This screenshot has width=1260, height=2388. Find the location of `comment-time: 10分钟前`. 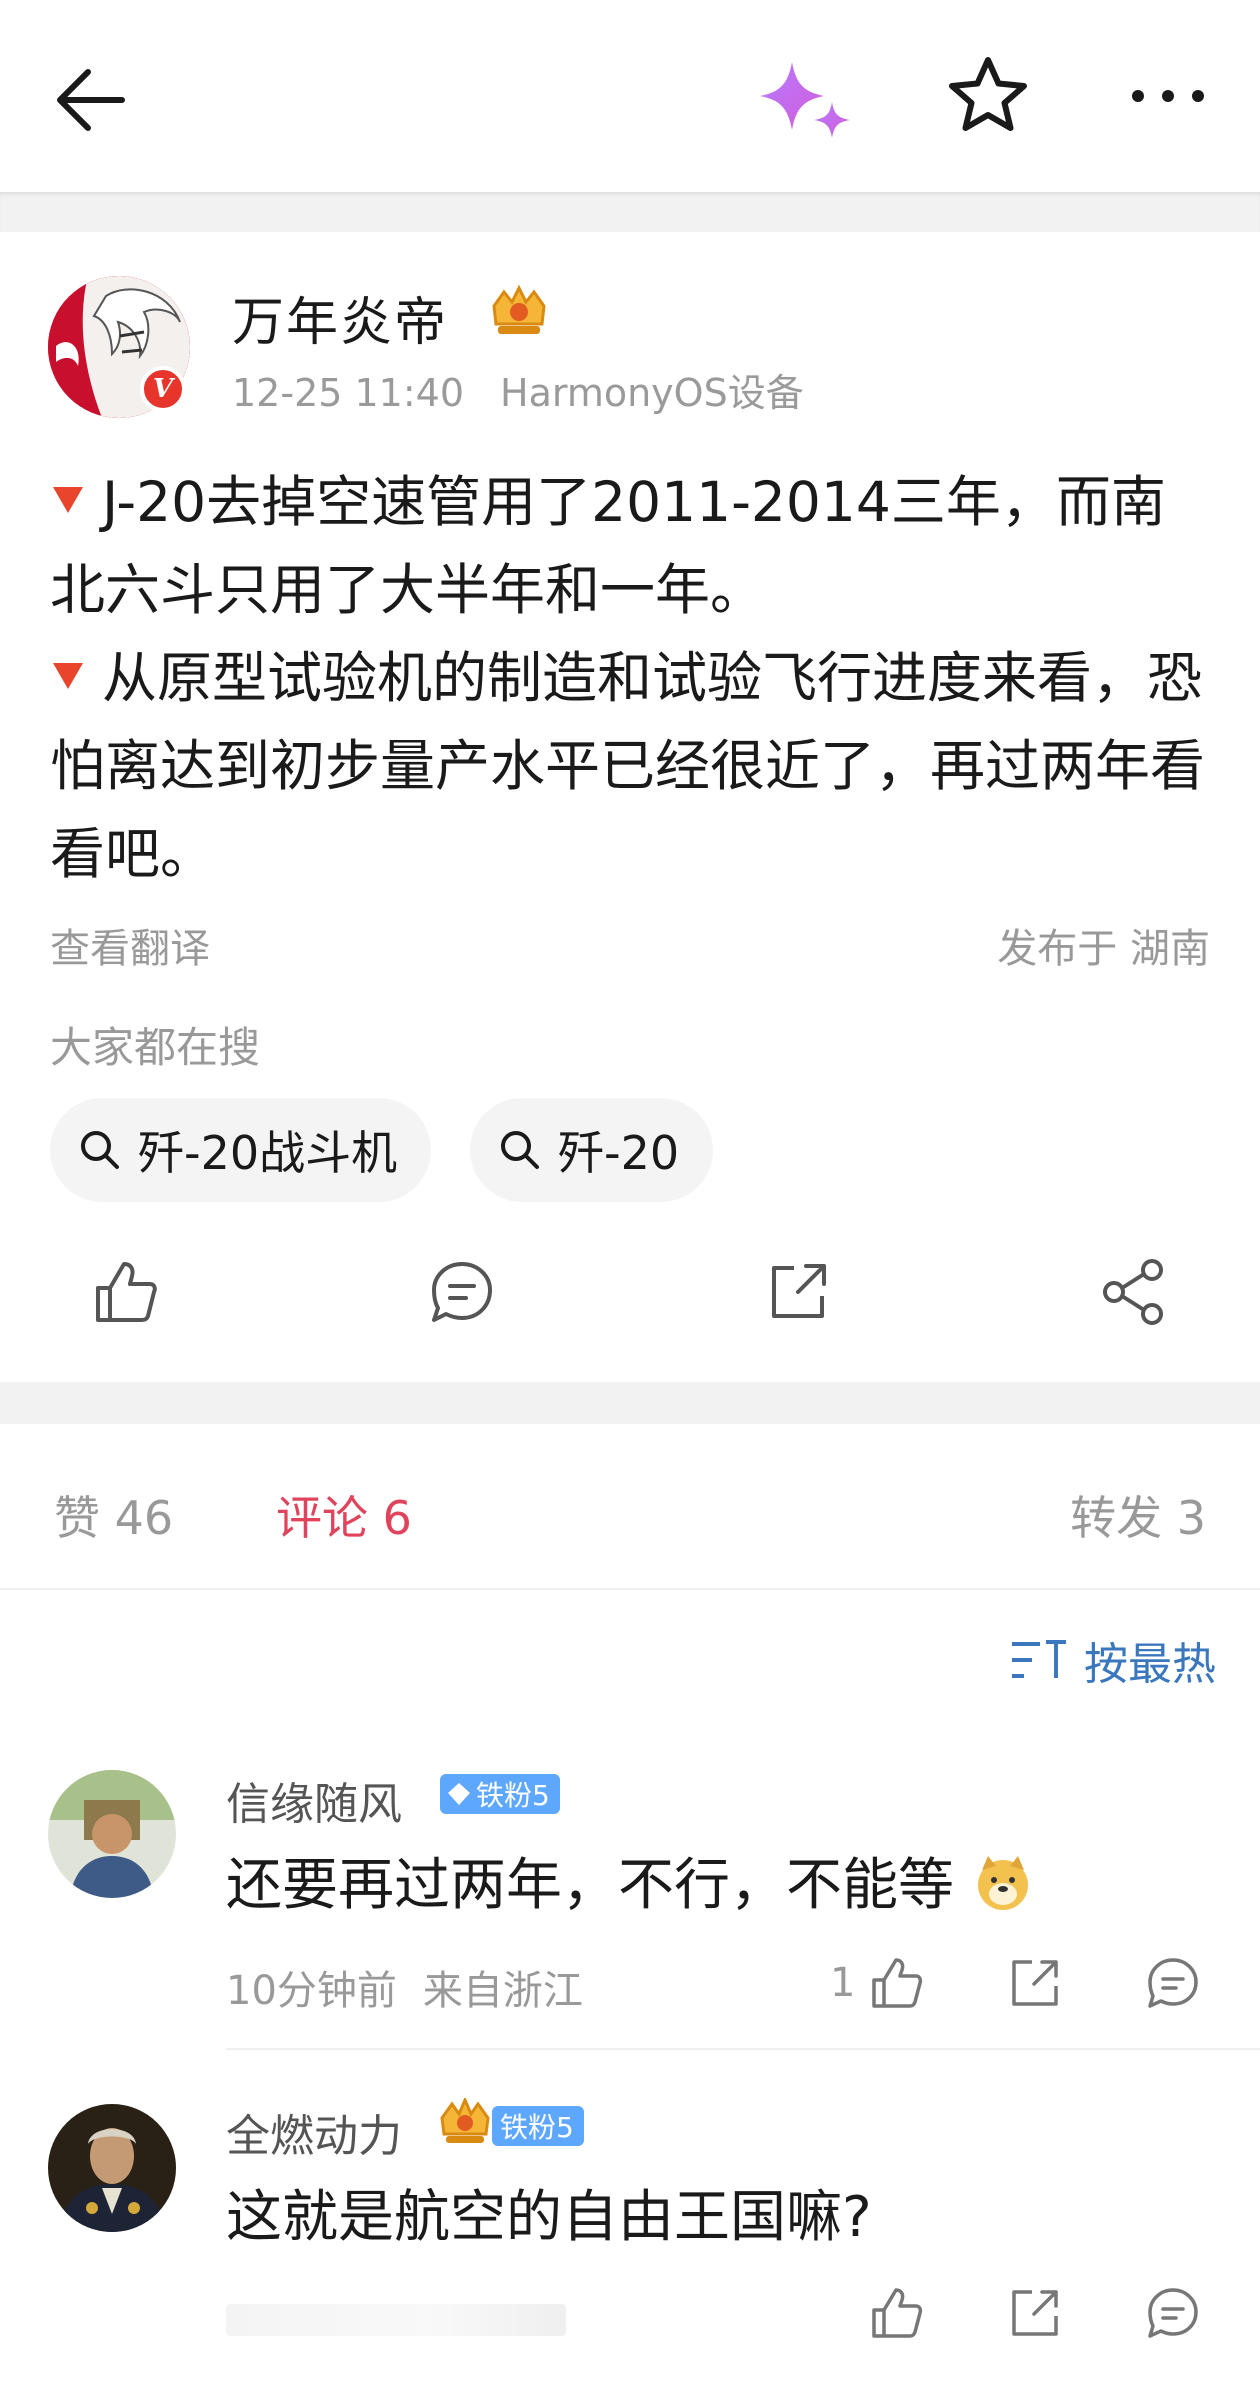

comment-time: 10分钟前 is located at coordinates (311, 1991).